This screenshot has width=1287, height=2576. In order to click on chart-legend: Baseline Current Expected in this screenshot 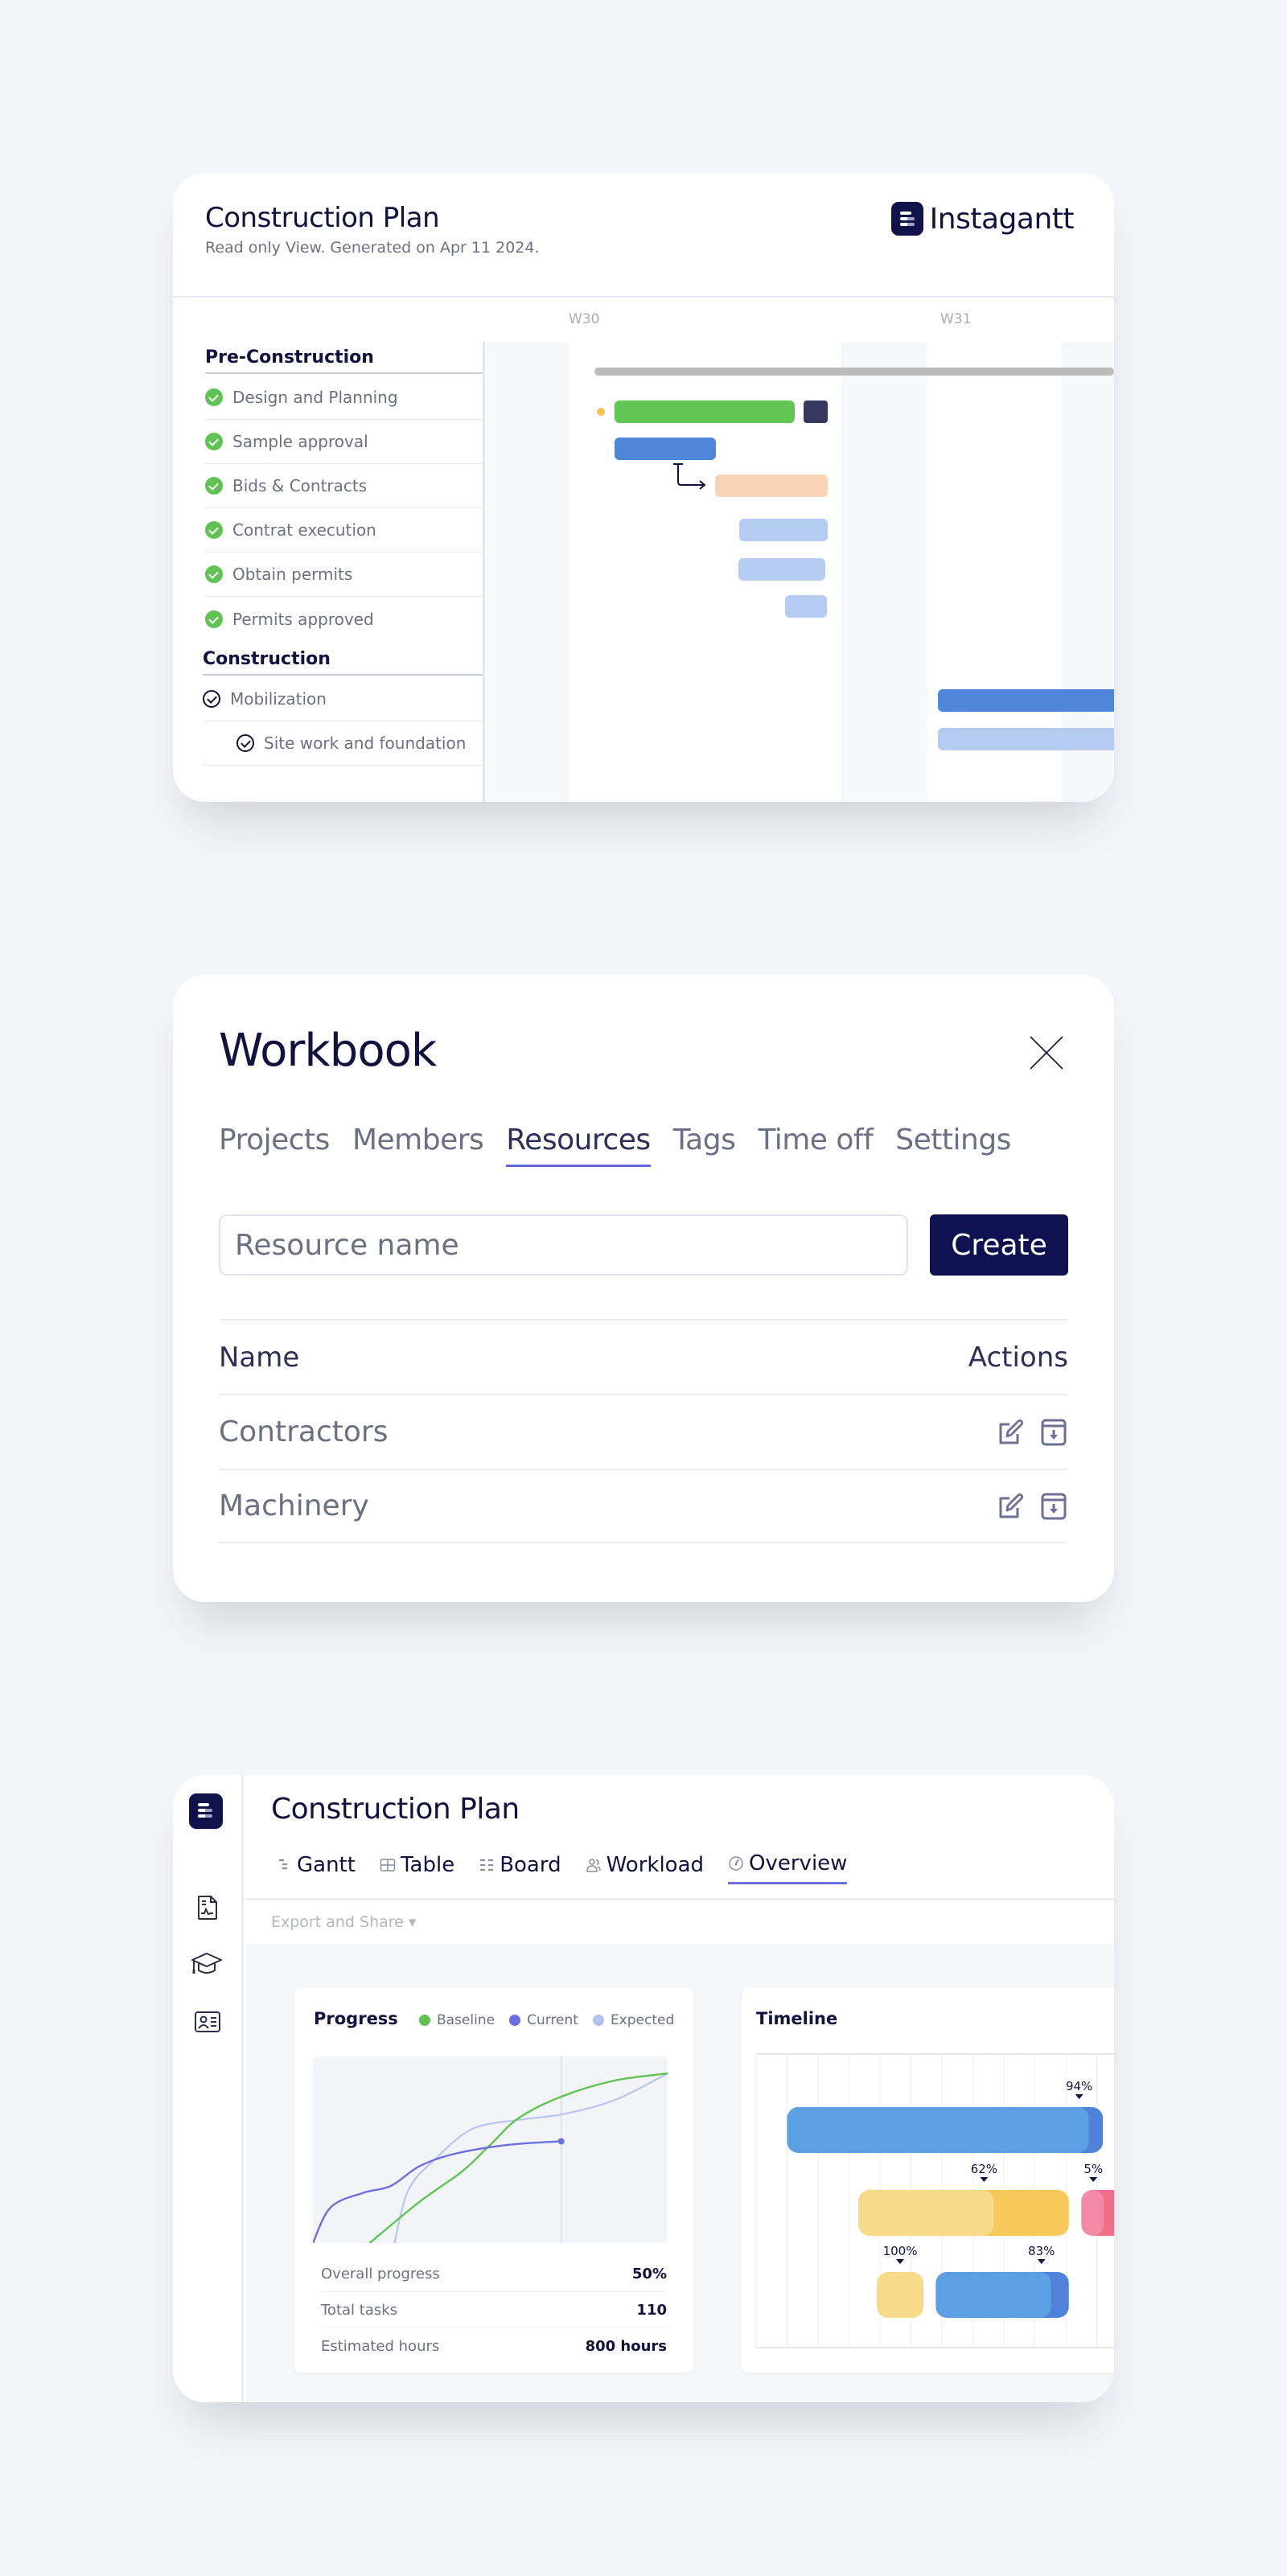, I will do `click(546, 2020)`.